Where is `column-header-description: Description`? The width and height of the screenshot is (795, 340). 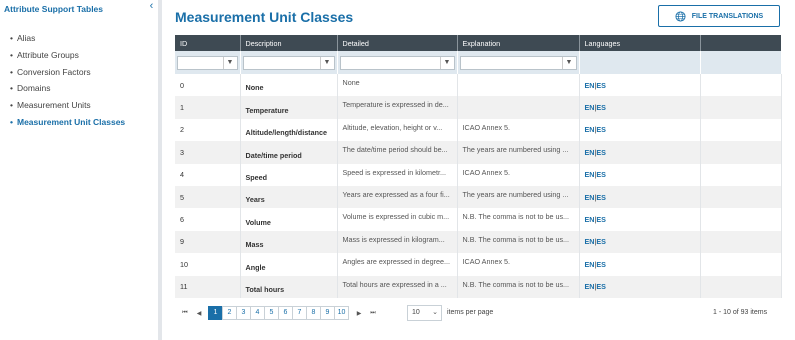
column-header-description: Description is located at coordinates (289, 43).